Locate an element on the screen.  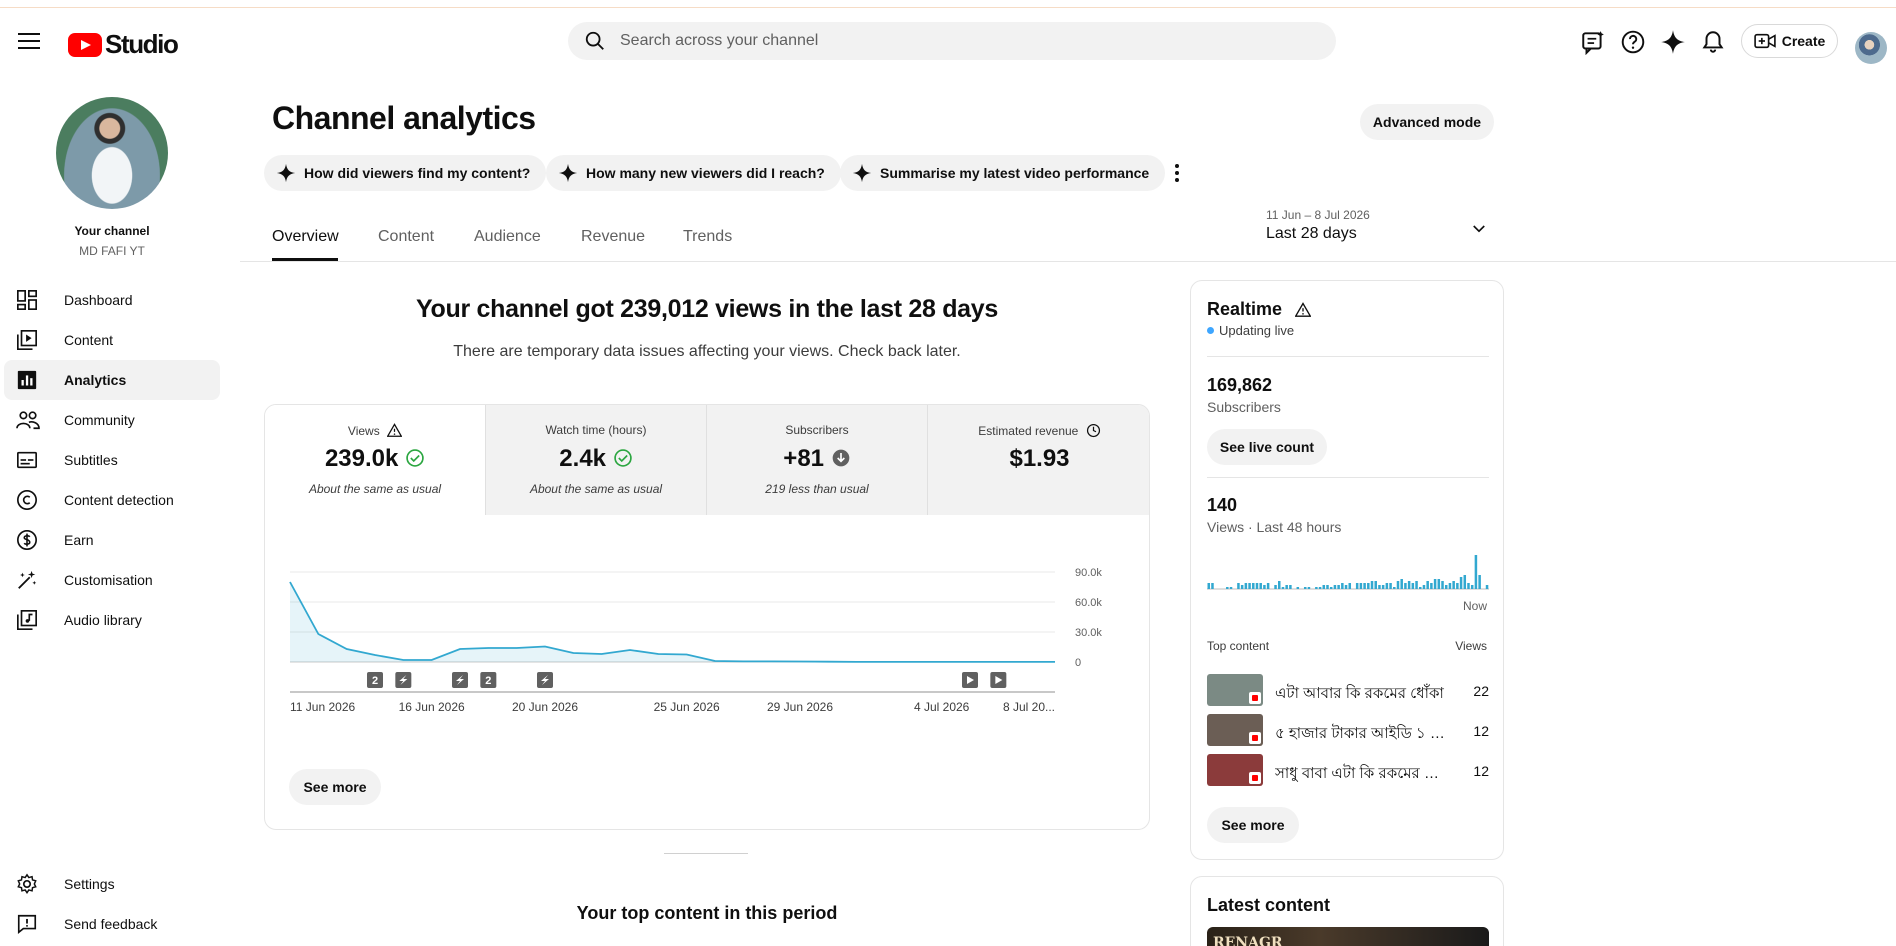
metric-value: $1.93 is located at coordinates (1039, 458).